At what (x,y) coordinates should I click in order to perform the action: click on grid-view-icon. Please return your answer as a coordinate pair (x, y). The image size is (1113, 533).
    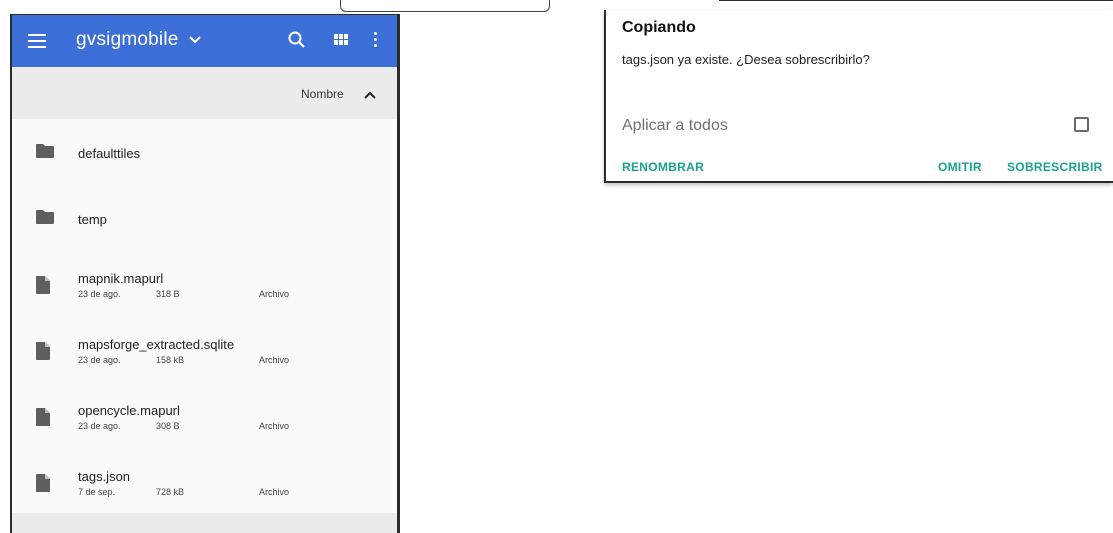
    Looking at the image, I should click on (341, 40).